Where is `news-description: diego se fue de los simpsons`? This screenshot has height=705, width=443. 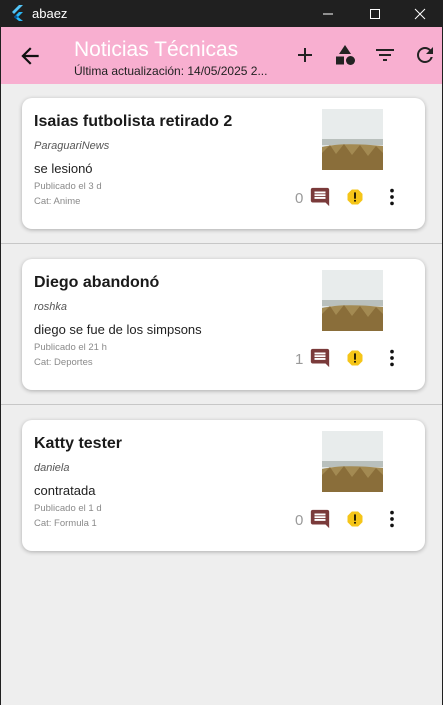
news-description: diego se fue de los simpsons is located at coordinates (118, 329).